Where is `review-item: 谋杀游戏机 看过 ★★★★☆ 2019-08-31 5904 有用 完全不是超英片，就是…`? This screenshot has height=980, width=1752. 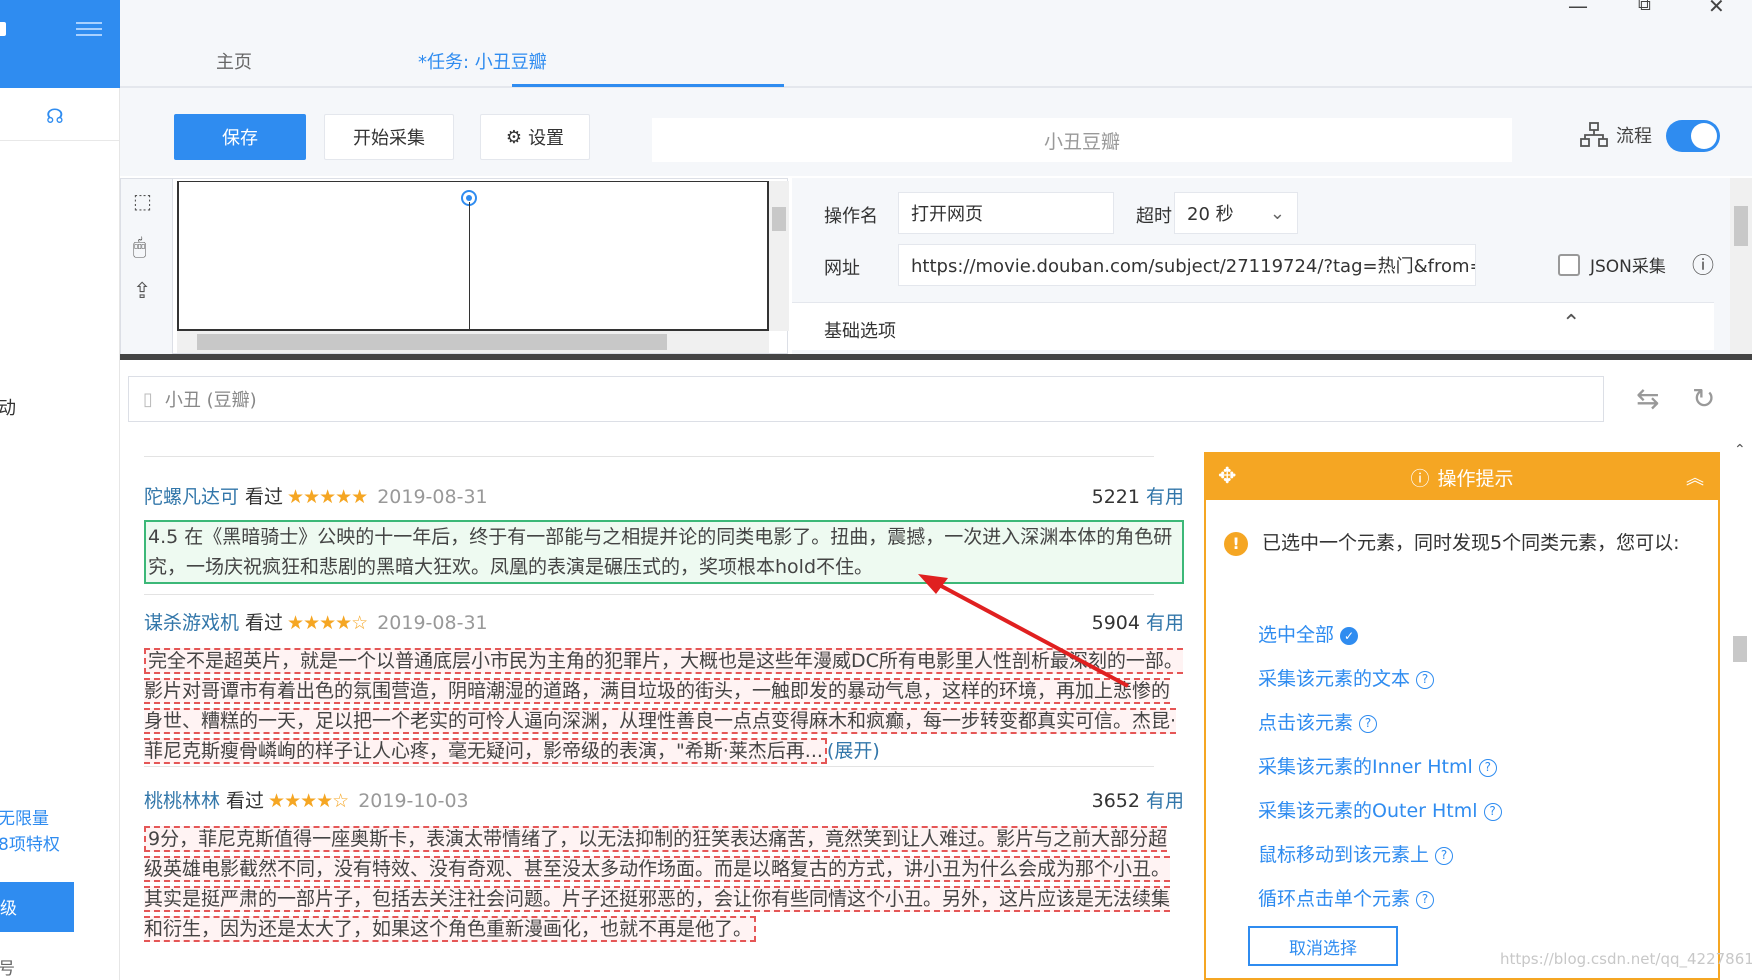 review-item: 谋杀游戏机 看过 ★★★★☆ 2019-08-31 5904 有用 完全不是超英片，就是… is located at coordinates (664, 687).